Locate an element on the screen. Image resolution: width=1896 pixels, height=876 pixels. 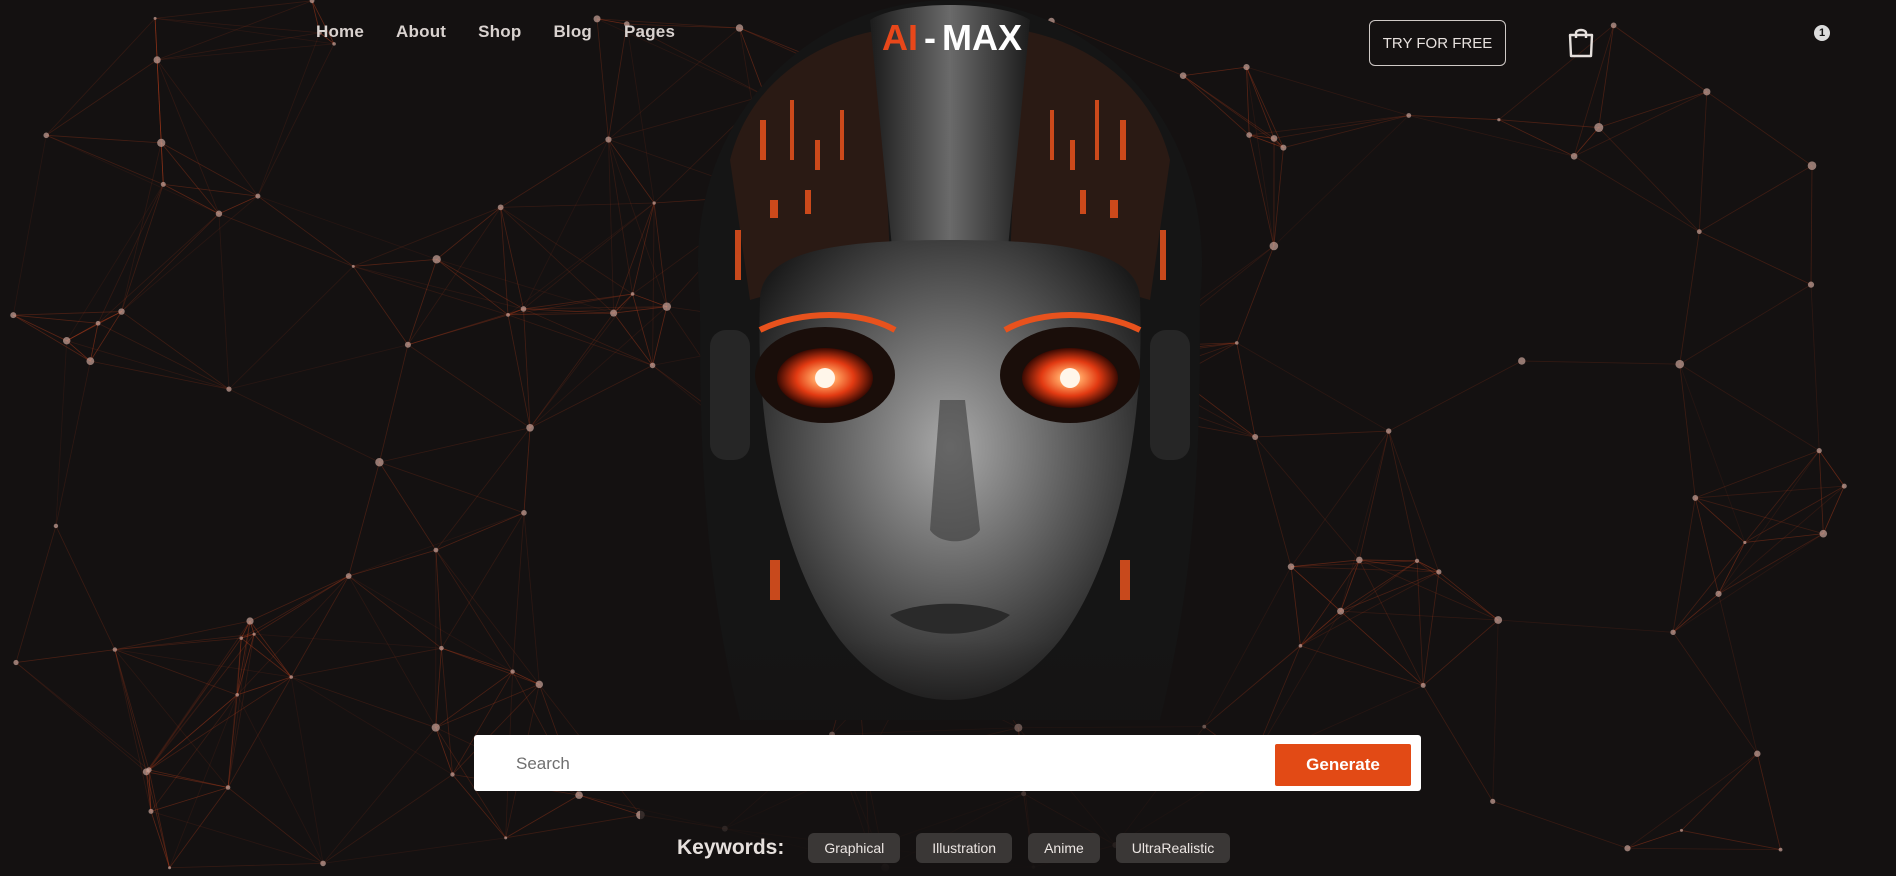
keyword-chip-graphical: Graphical is located at coordinates (854, 848).